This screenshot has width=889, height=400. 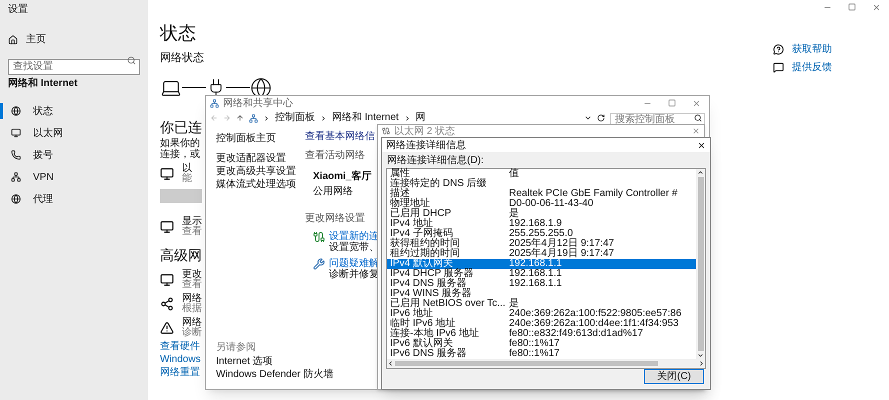 I want to click on network-name: Xiaomi_客厅, so click(x=342, y=176).